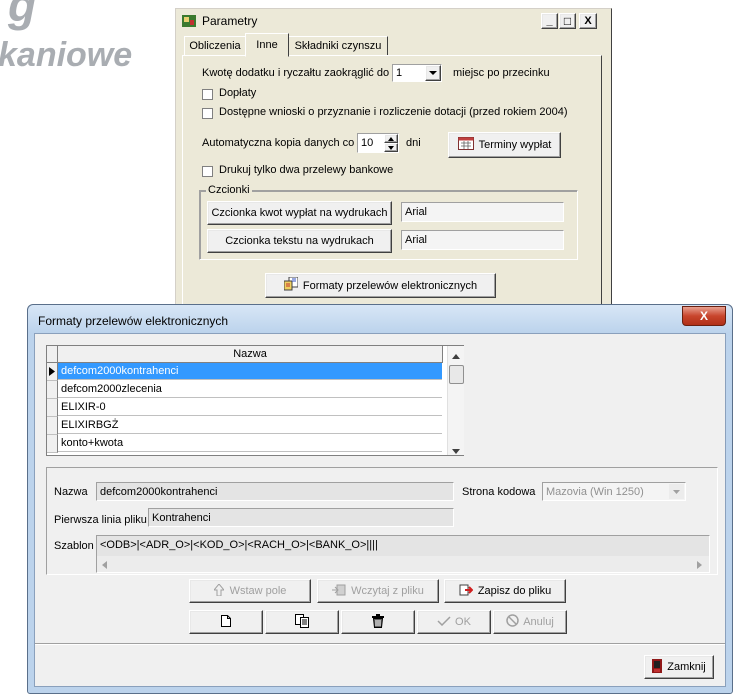  What do you see at coordinates (514, 591) in the screenshot?
I see `zapisz-do-pliku-label: Zapisz do pliku` at bounding box center [514, 591].